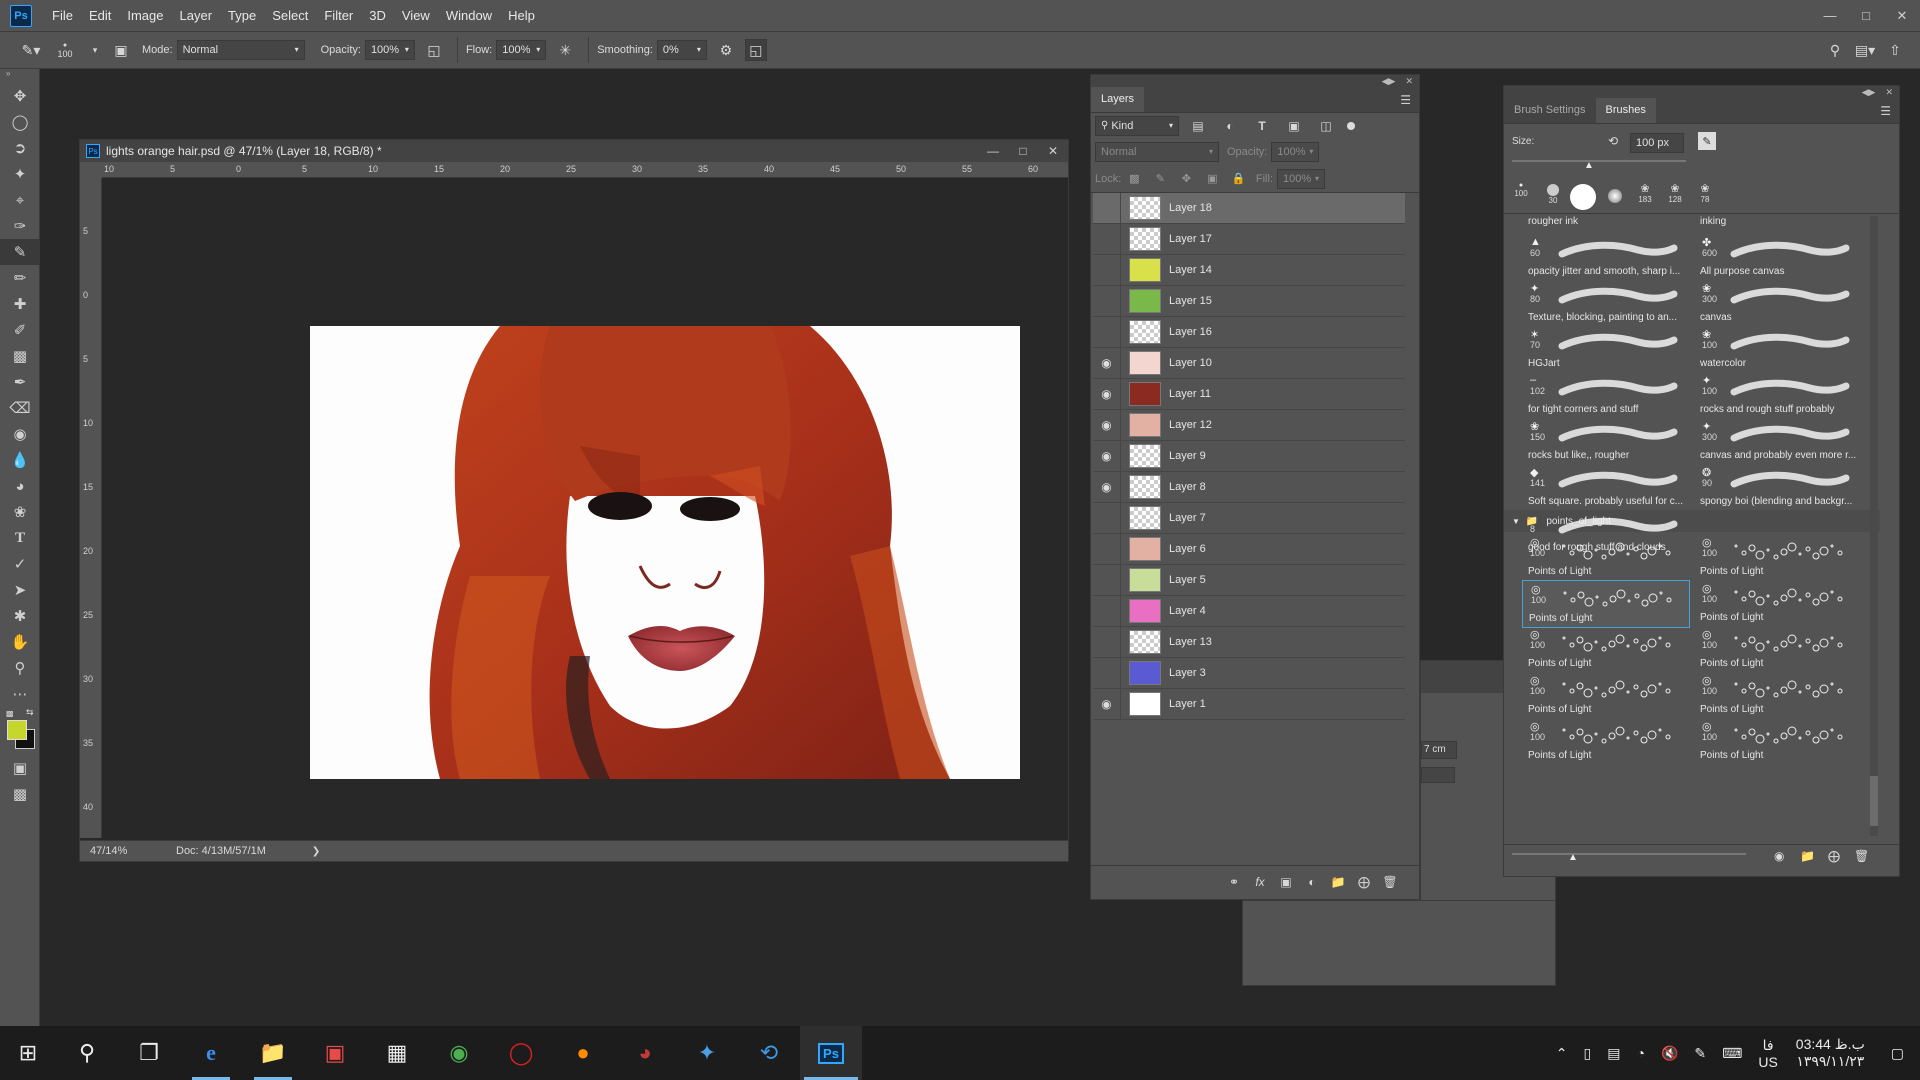 The height and width of the screenshot is (1080, 1920). I want to click on pressure-size-icon: ◱, so click(755, 50).